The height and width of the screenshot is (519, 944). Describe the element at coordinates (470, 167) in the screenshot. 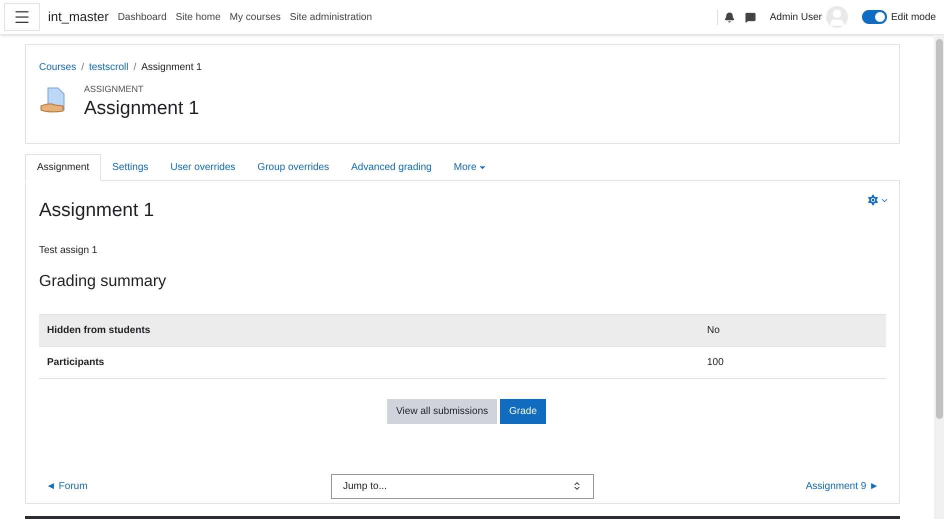

I see `tab: More` at that location.